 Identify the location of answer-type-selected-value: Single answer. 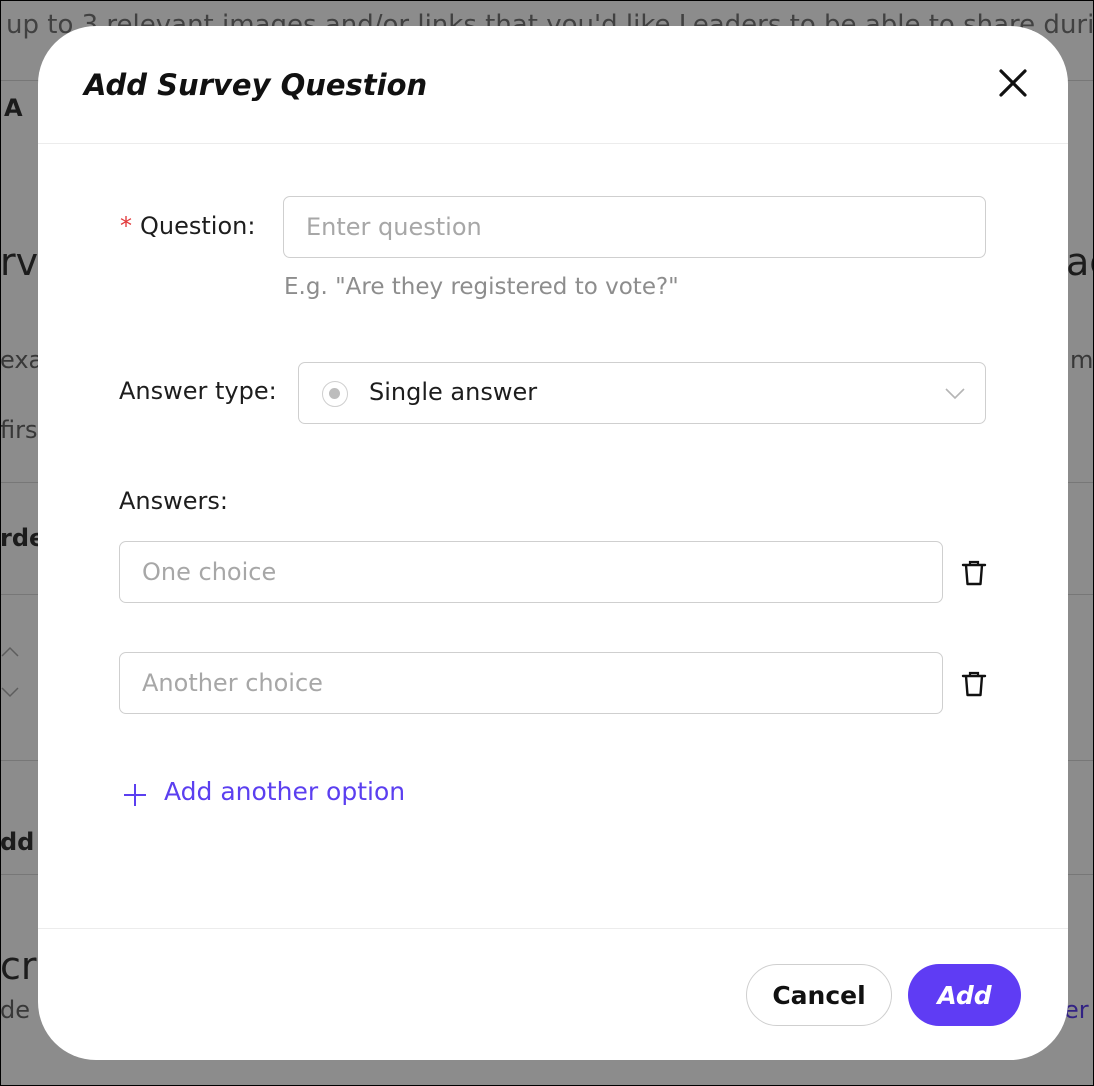
(453, 392).